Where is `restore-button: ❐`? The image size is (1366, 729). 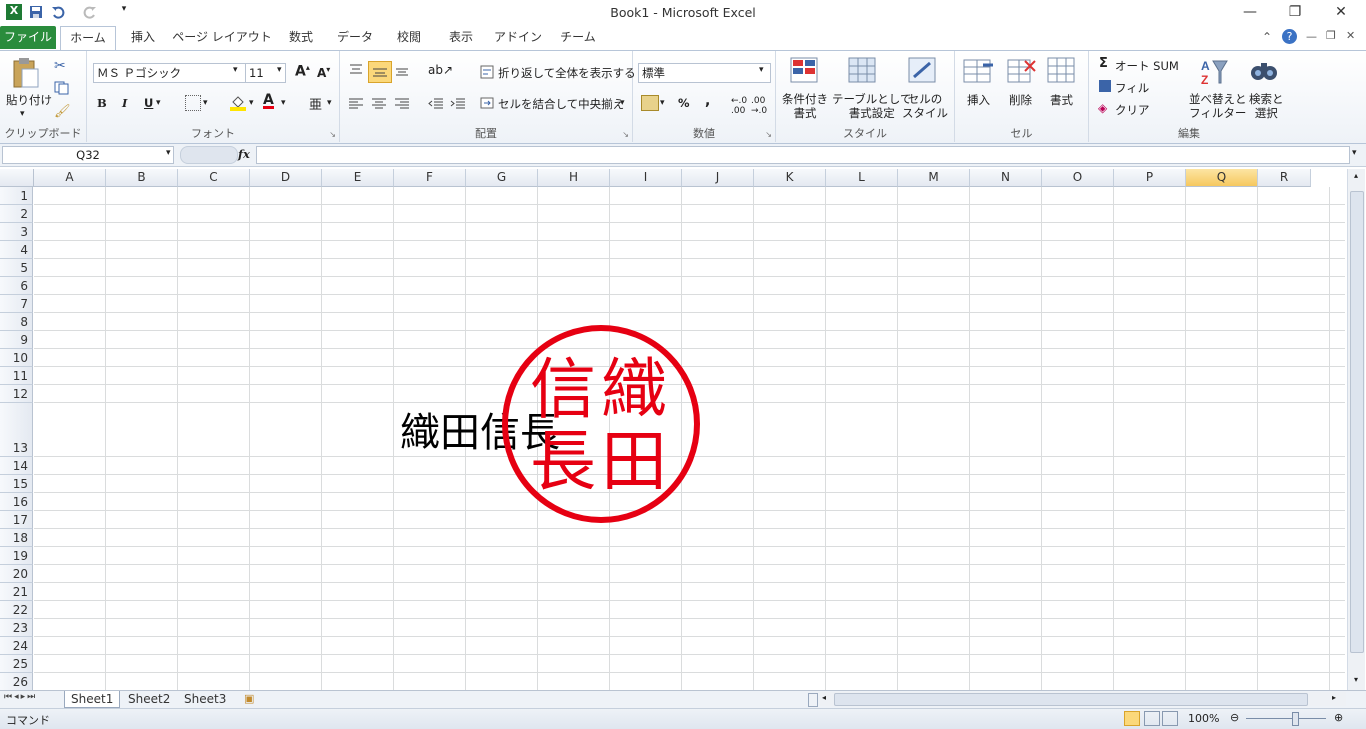 restore-button: ❐ is located at coordinates (1295, 13).